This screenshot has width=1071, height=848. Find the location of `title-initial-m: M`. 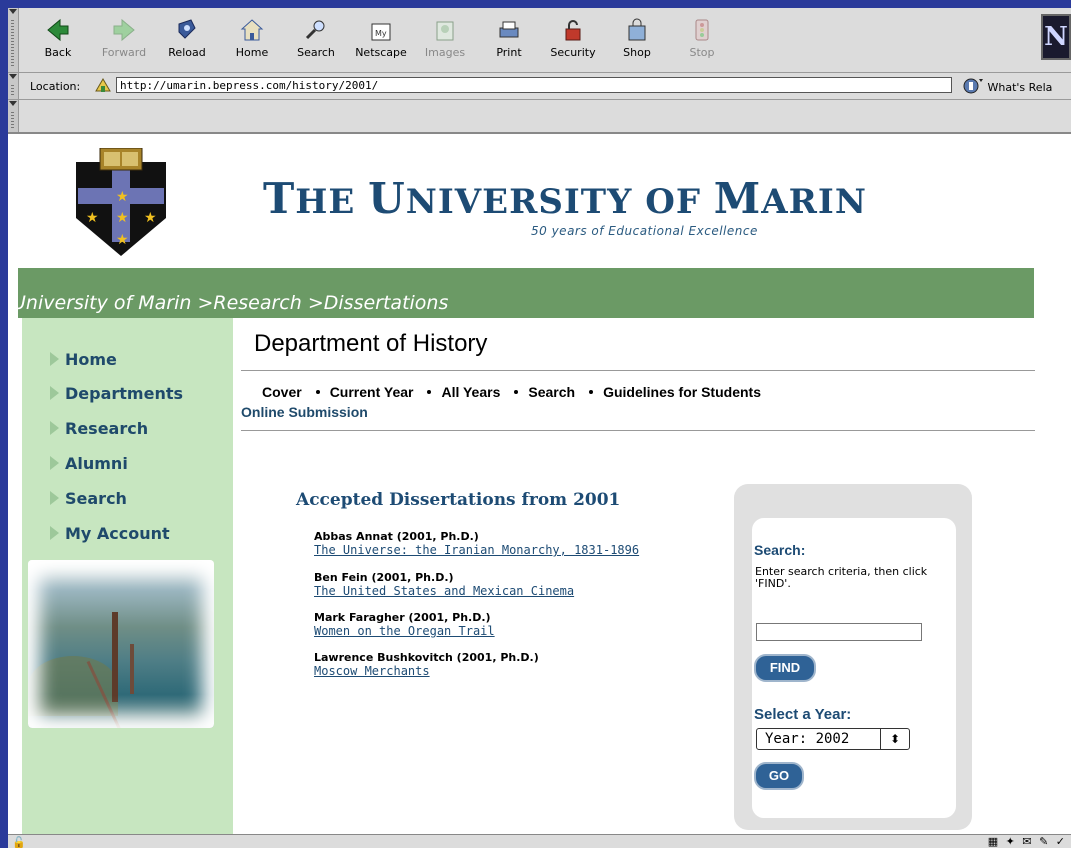

title-initial-m: M is located at coordinates (737, 198).